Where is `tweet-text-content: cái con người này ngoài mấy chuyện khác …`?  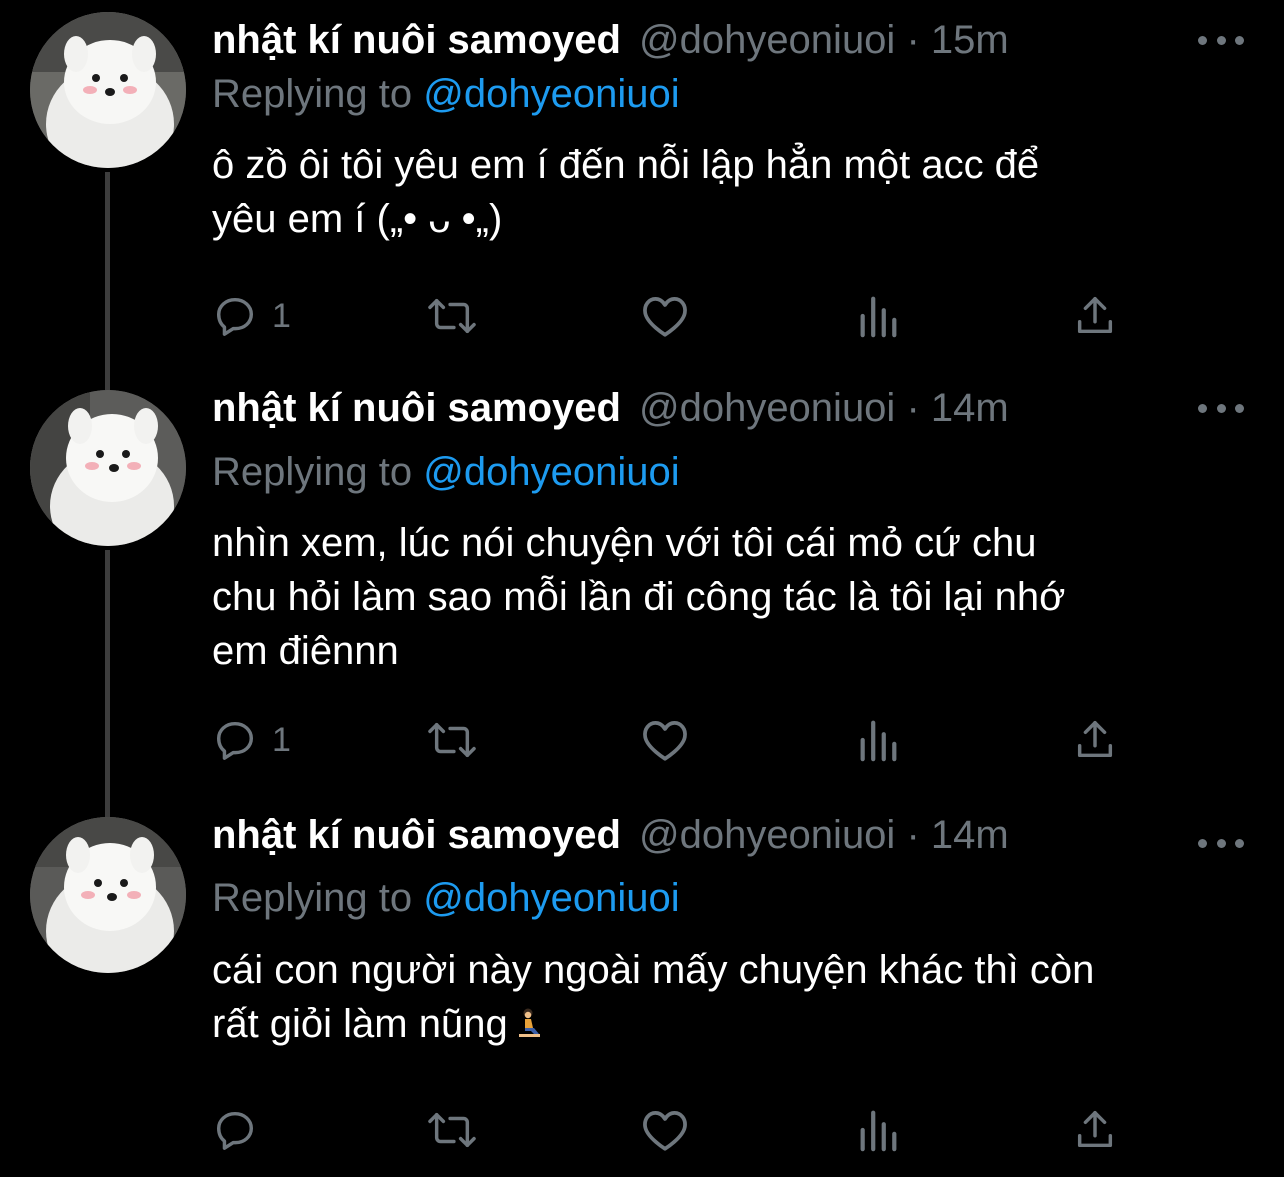 tweet-text-content: cái con người này ngoài mấy chuyện khác … is located at coordinates (653, 997).